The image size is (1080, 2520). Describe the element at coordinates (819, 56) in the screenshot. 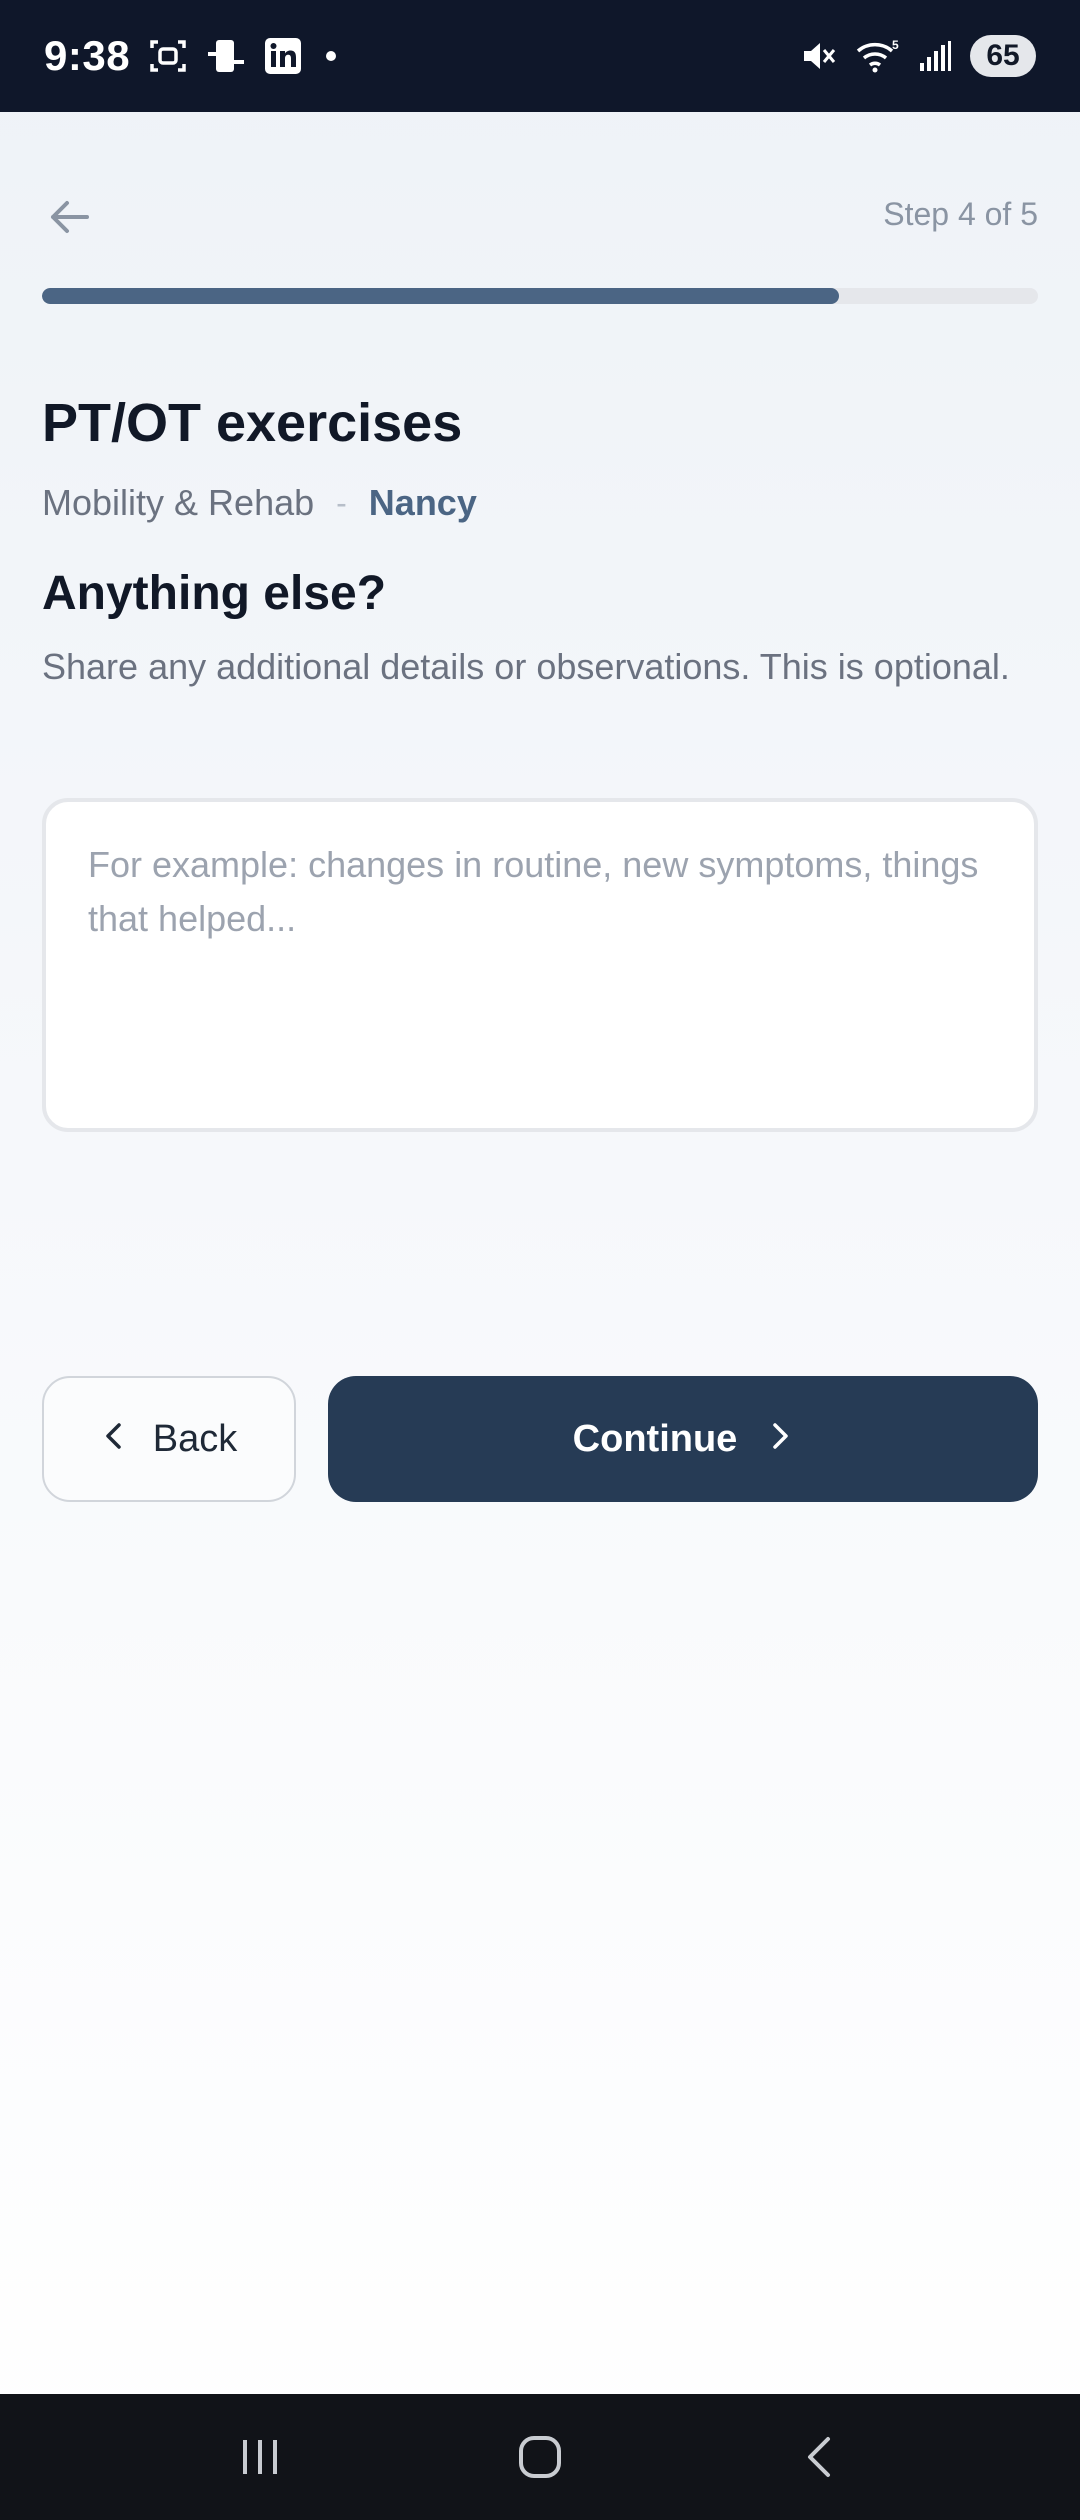

I see `mute-icon` at that location.